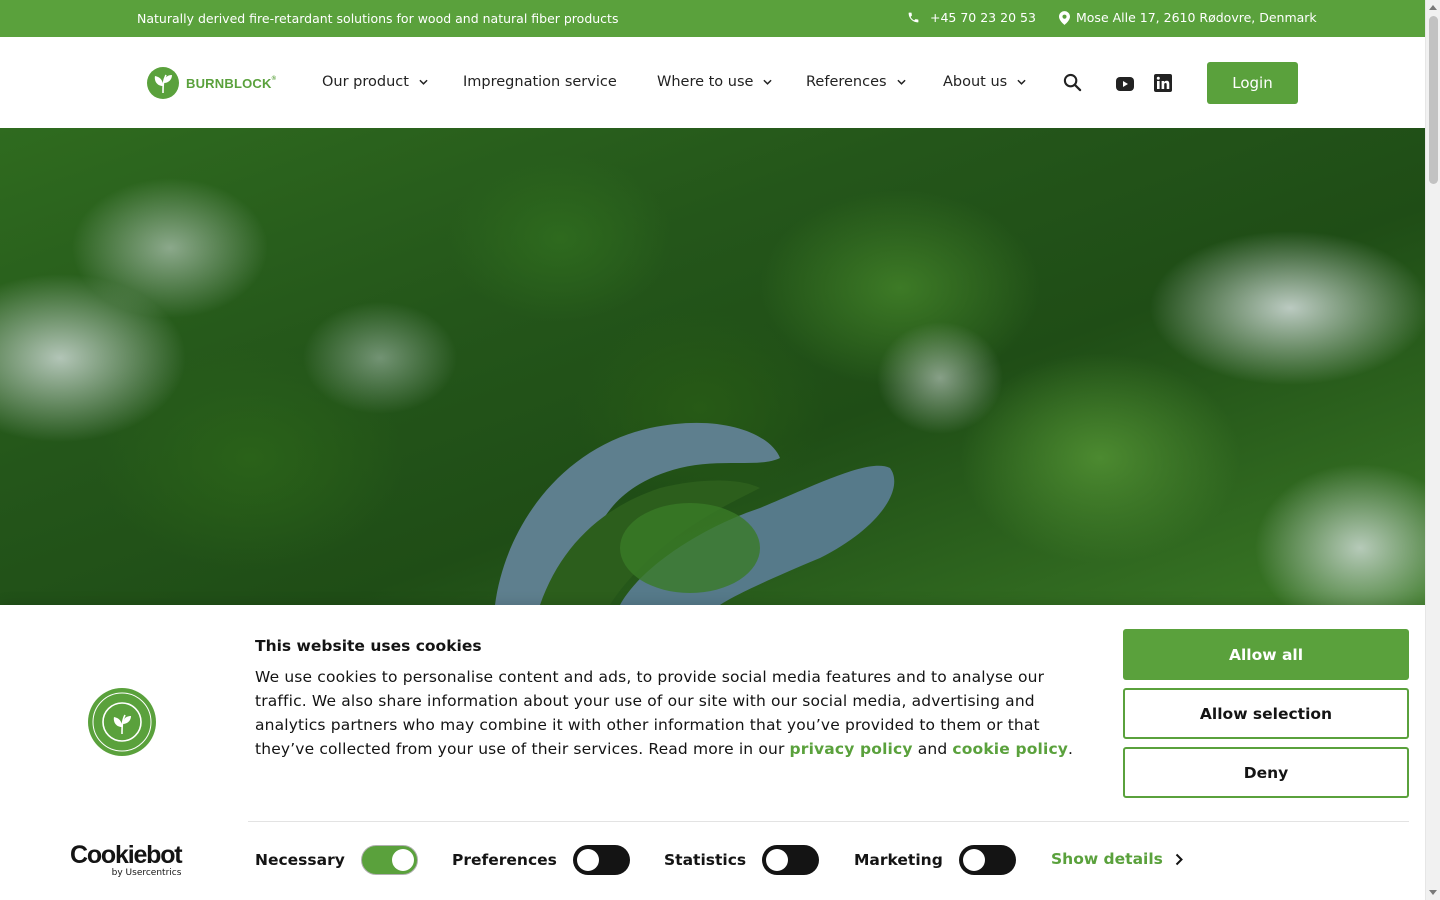 The image size is (1440, 900). I want to click on youtube-icon, so click(1125, 84).